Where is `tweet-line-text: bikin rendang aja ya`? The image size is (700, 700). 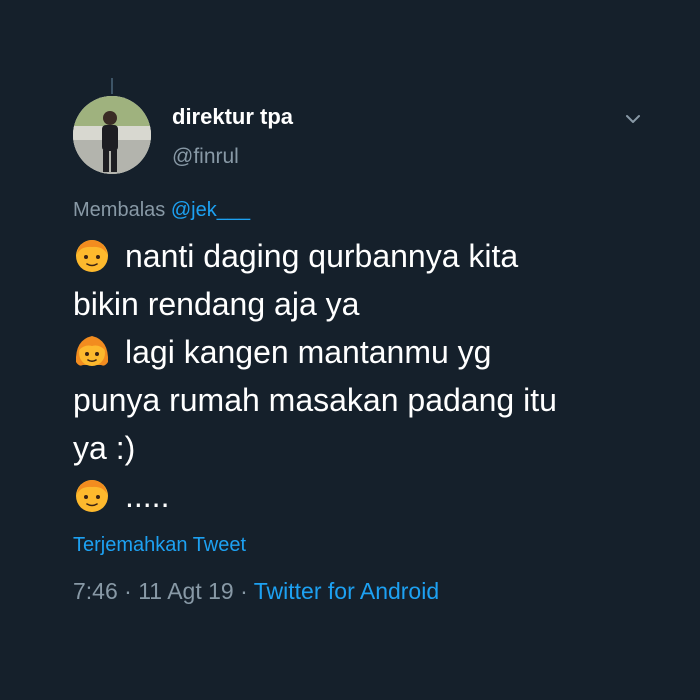
tweet-line-text: bikin rendang aja ya is located at coordinates (216, 304).